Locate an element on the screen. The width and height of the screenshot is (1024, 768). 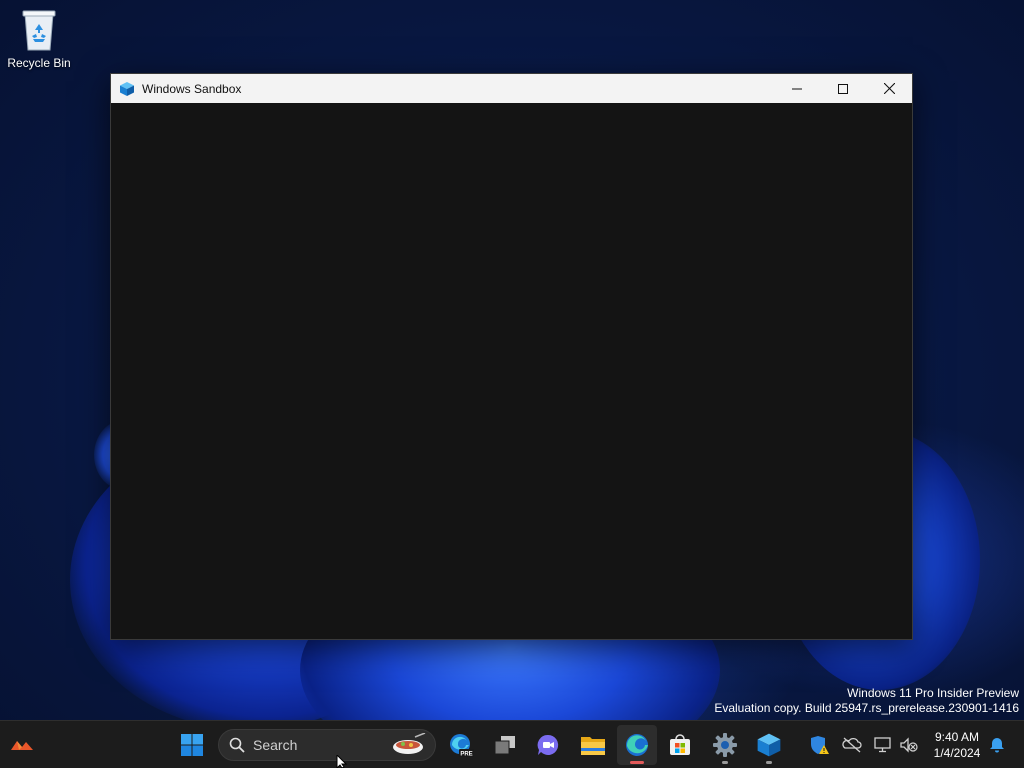
maximize-button is located at coordinates (843, 88).